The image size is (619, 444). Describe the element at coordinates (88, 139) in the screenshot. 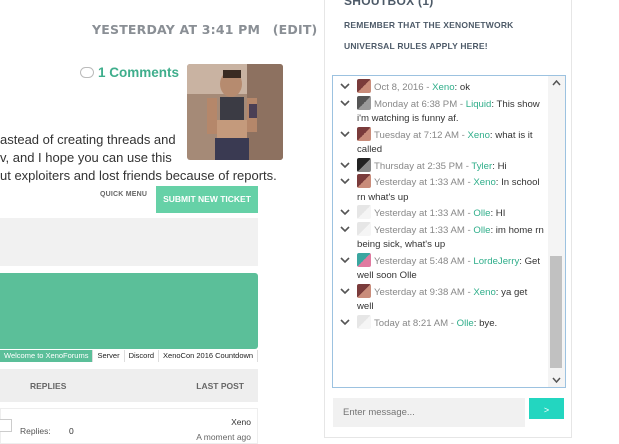

I see `post-line: astead of creating threads and` at that location.